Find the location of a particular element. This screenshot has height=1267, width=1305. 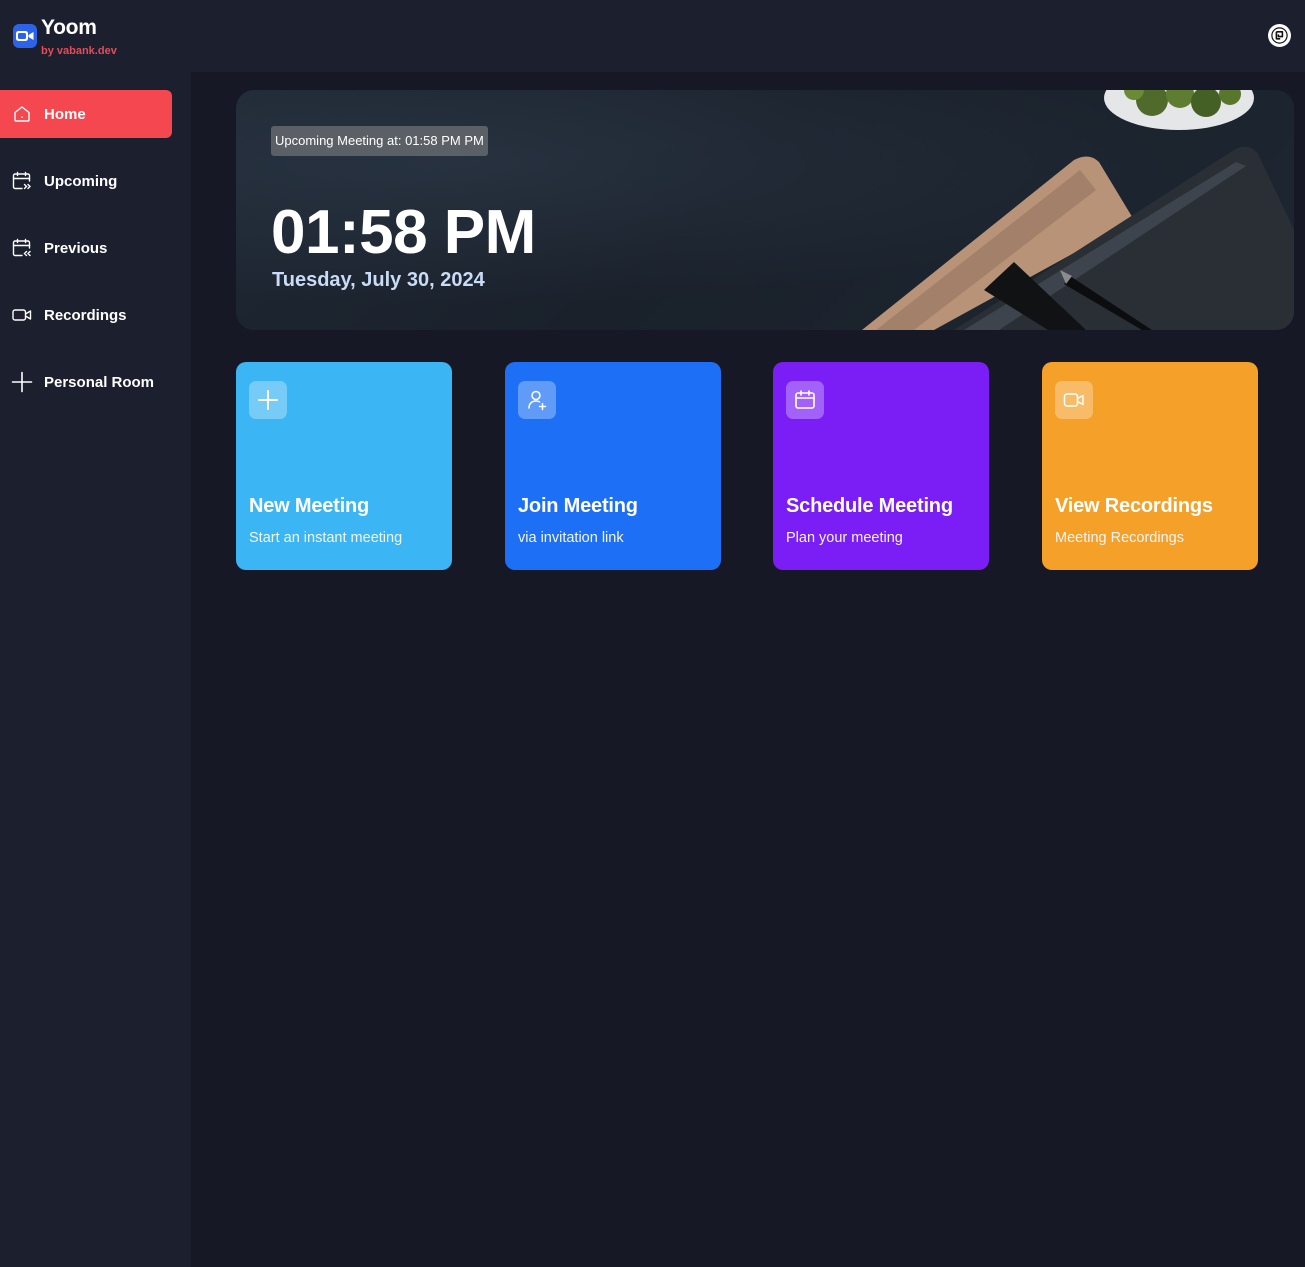

schedule-meeting-card: Schedule Meeting Plan your meeting is located at coordinates (881, 466).